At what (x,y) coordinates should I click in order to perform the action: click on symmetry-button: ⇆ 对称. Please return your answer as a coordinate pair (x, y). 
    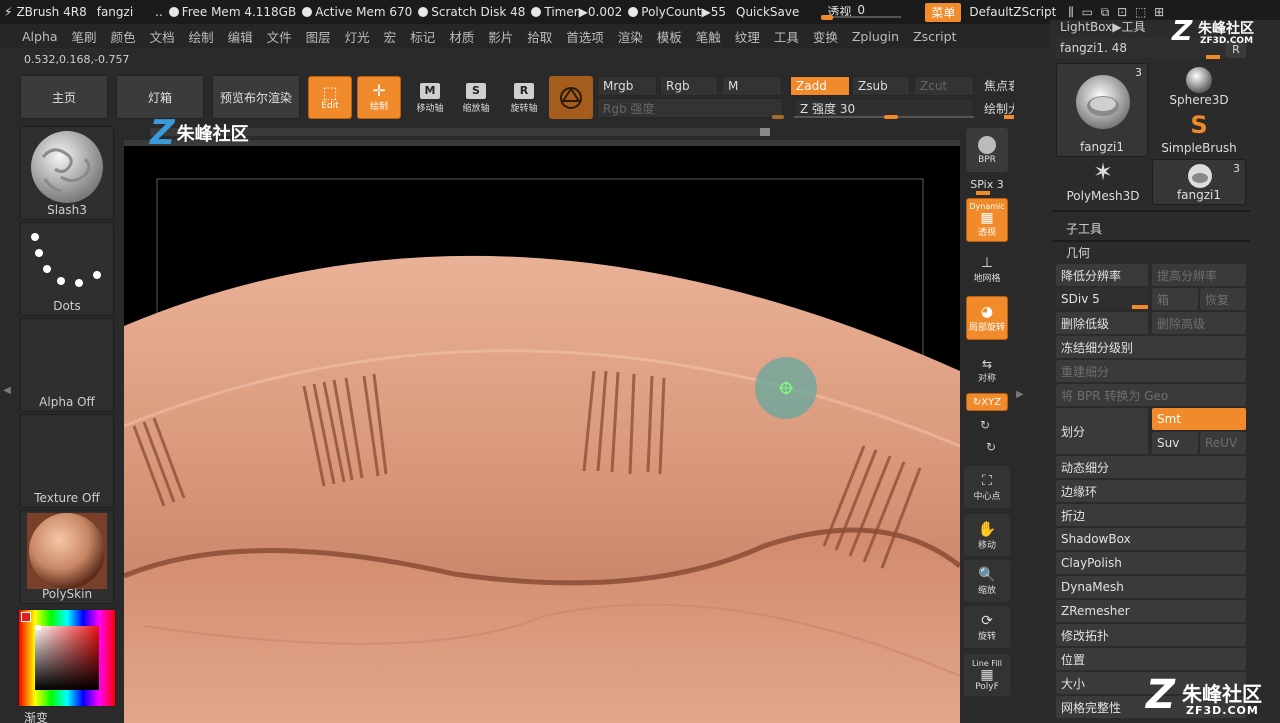
    Looking at the image, I should click on (987, 370).